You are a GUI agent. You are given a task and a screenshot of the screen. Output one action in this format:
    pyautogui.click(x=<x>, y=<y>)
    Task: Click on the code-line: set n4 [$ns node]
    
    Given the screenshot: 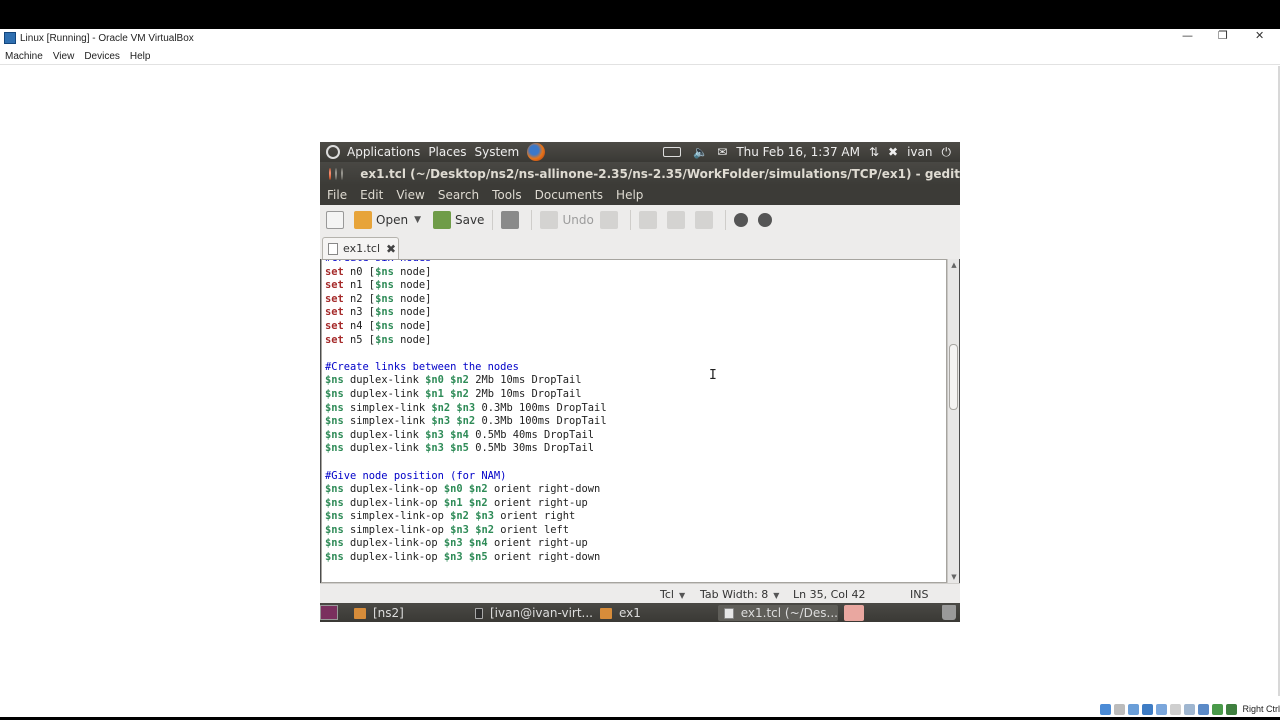 What is the action you would take?
    pyautogui.click(x=466, y=327)
    